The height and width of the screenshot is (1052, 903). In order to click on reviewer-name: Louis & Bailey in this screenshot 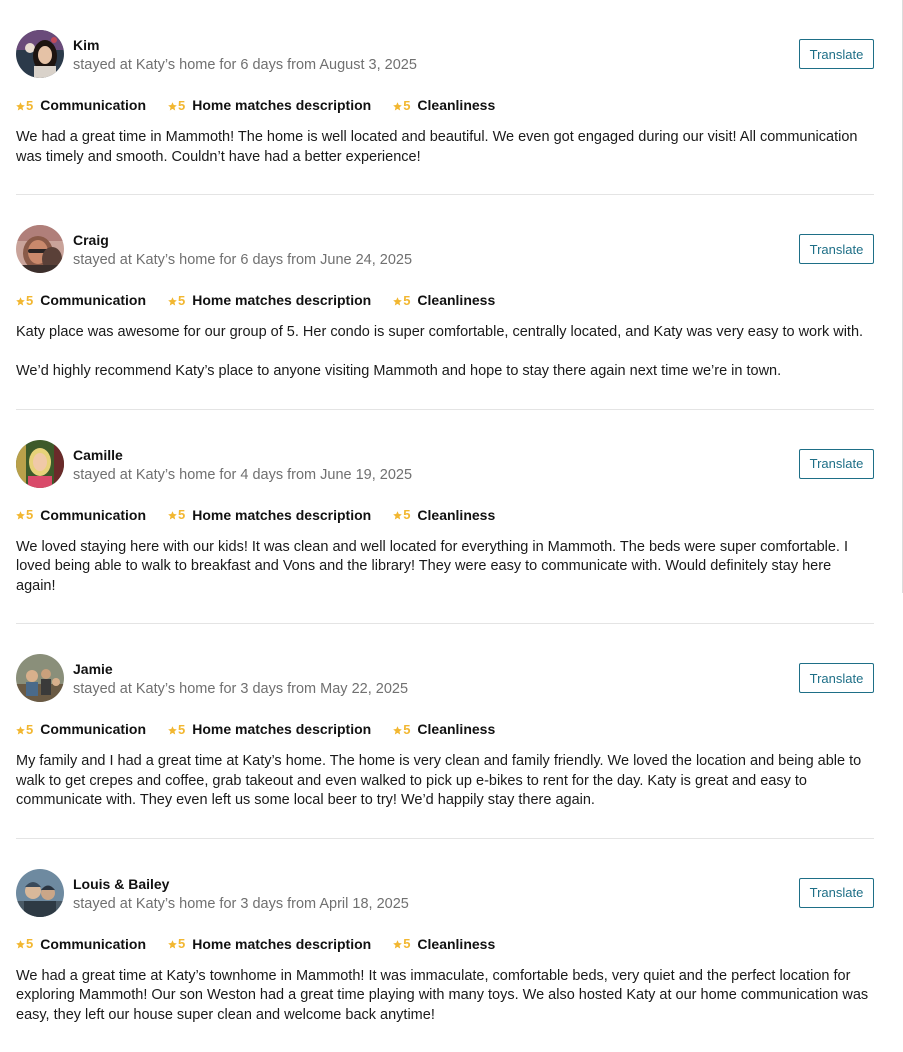, I will do `click(241, 884)`.